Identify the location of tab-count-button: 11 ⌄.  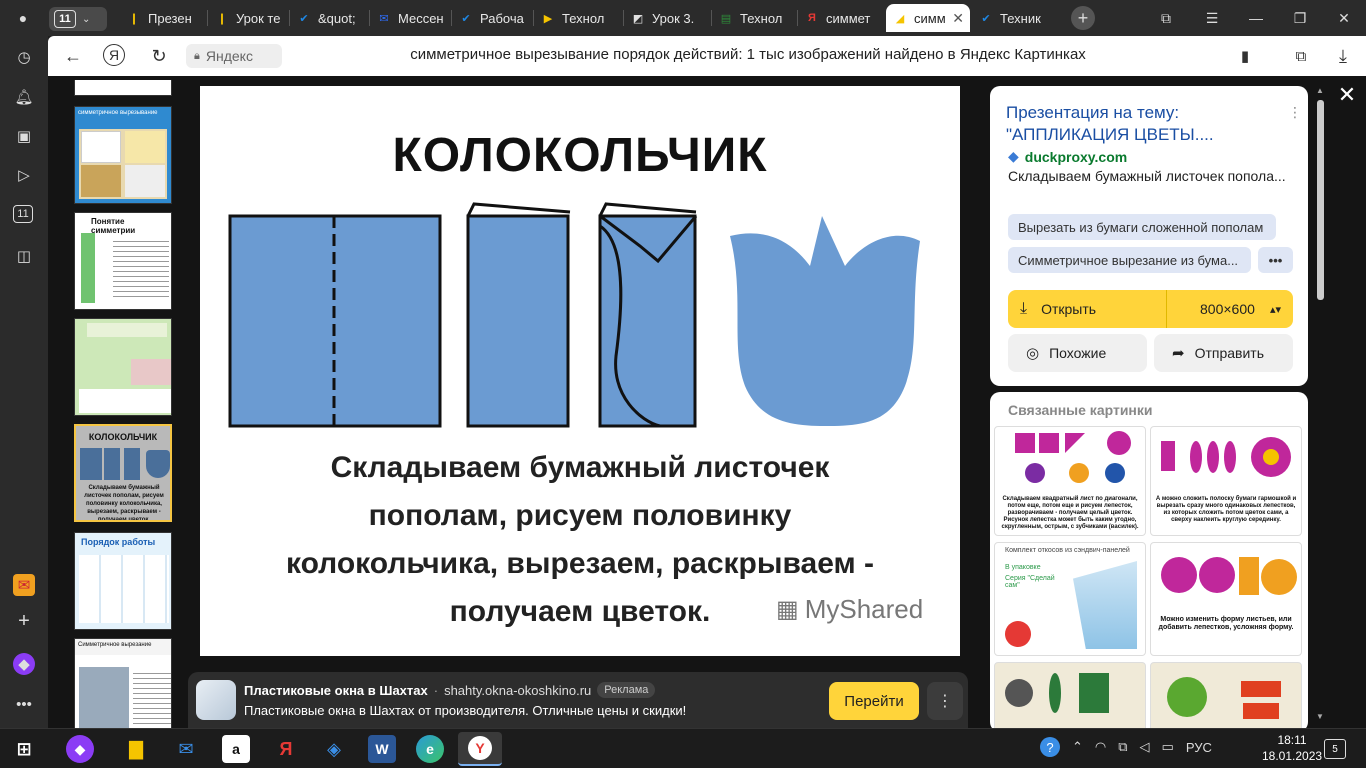
(78, 19).